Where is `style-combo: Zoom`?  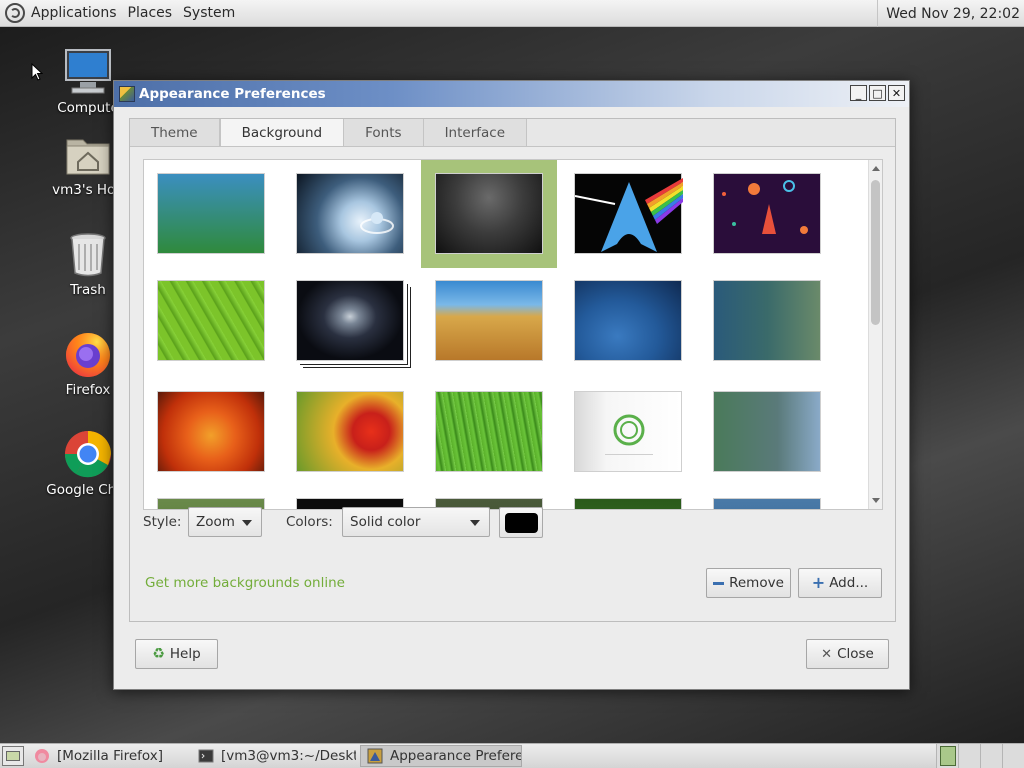 style-combo: Zoom is located at coordinates (225, 522).